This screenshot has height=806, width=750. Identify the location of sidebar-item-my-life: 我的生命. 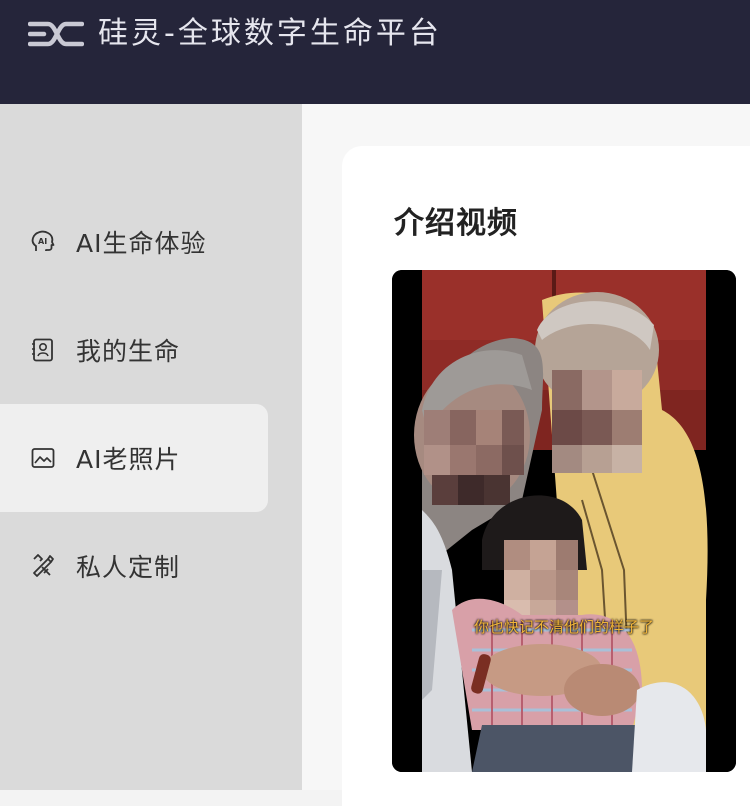
(134, 350).